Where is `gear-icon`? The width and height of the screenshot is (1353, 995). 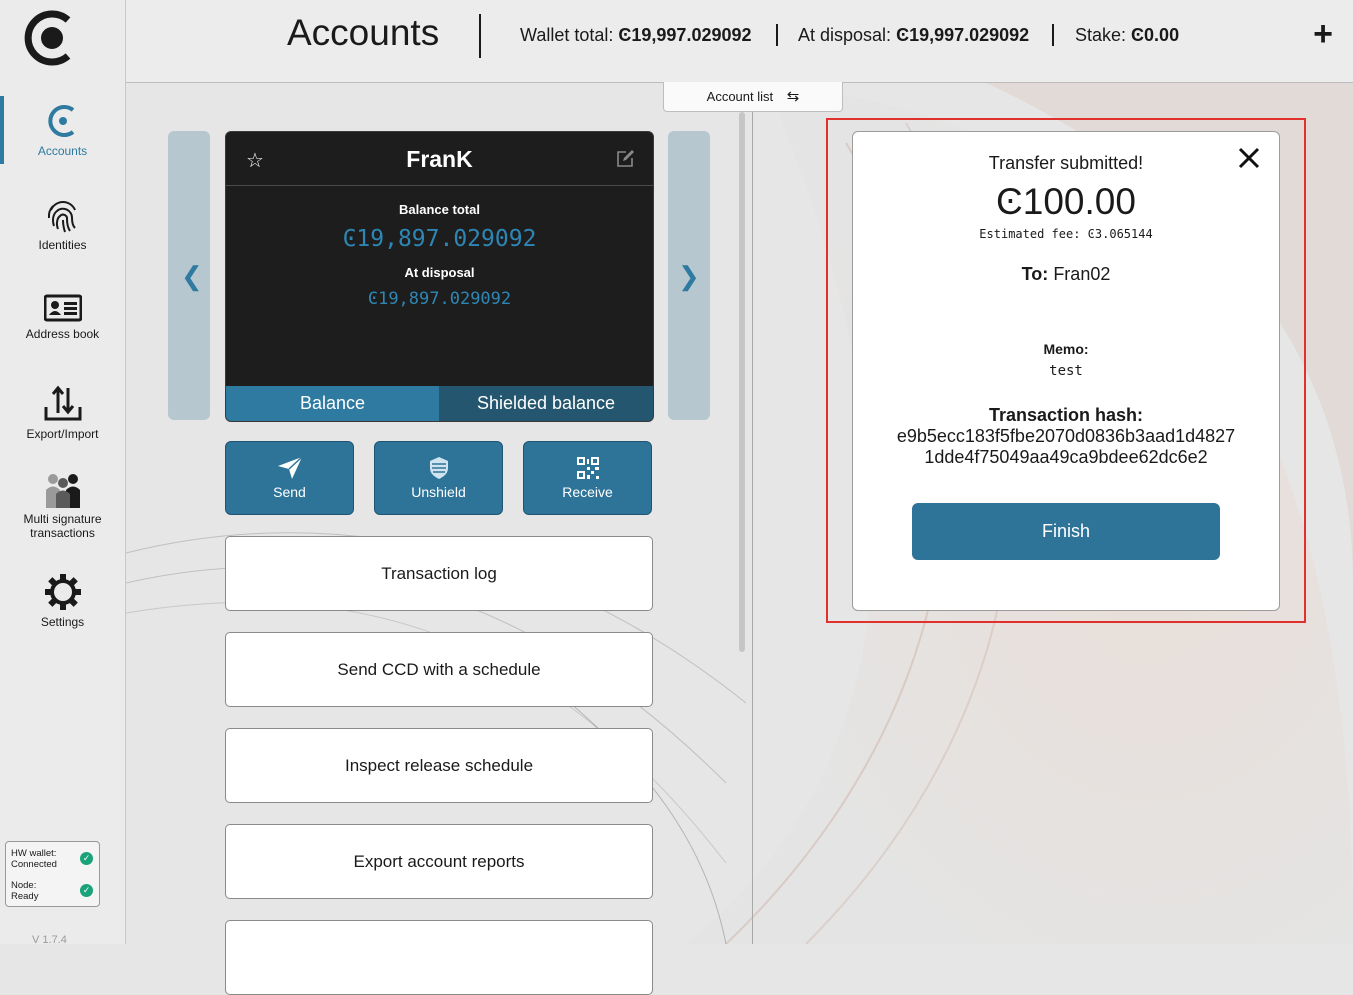 gear-icon is located at coordinates (62, 592).